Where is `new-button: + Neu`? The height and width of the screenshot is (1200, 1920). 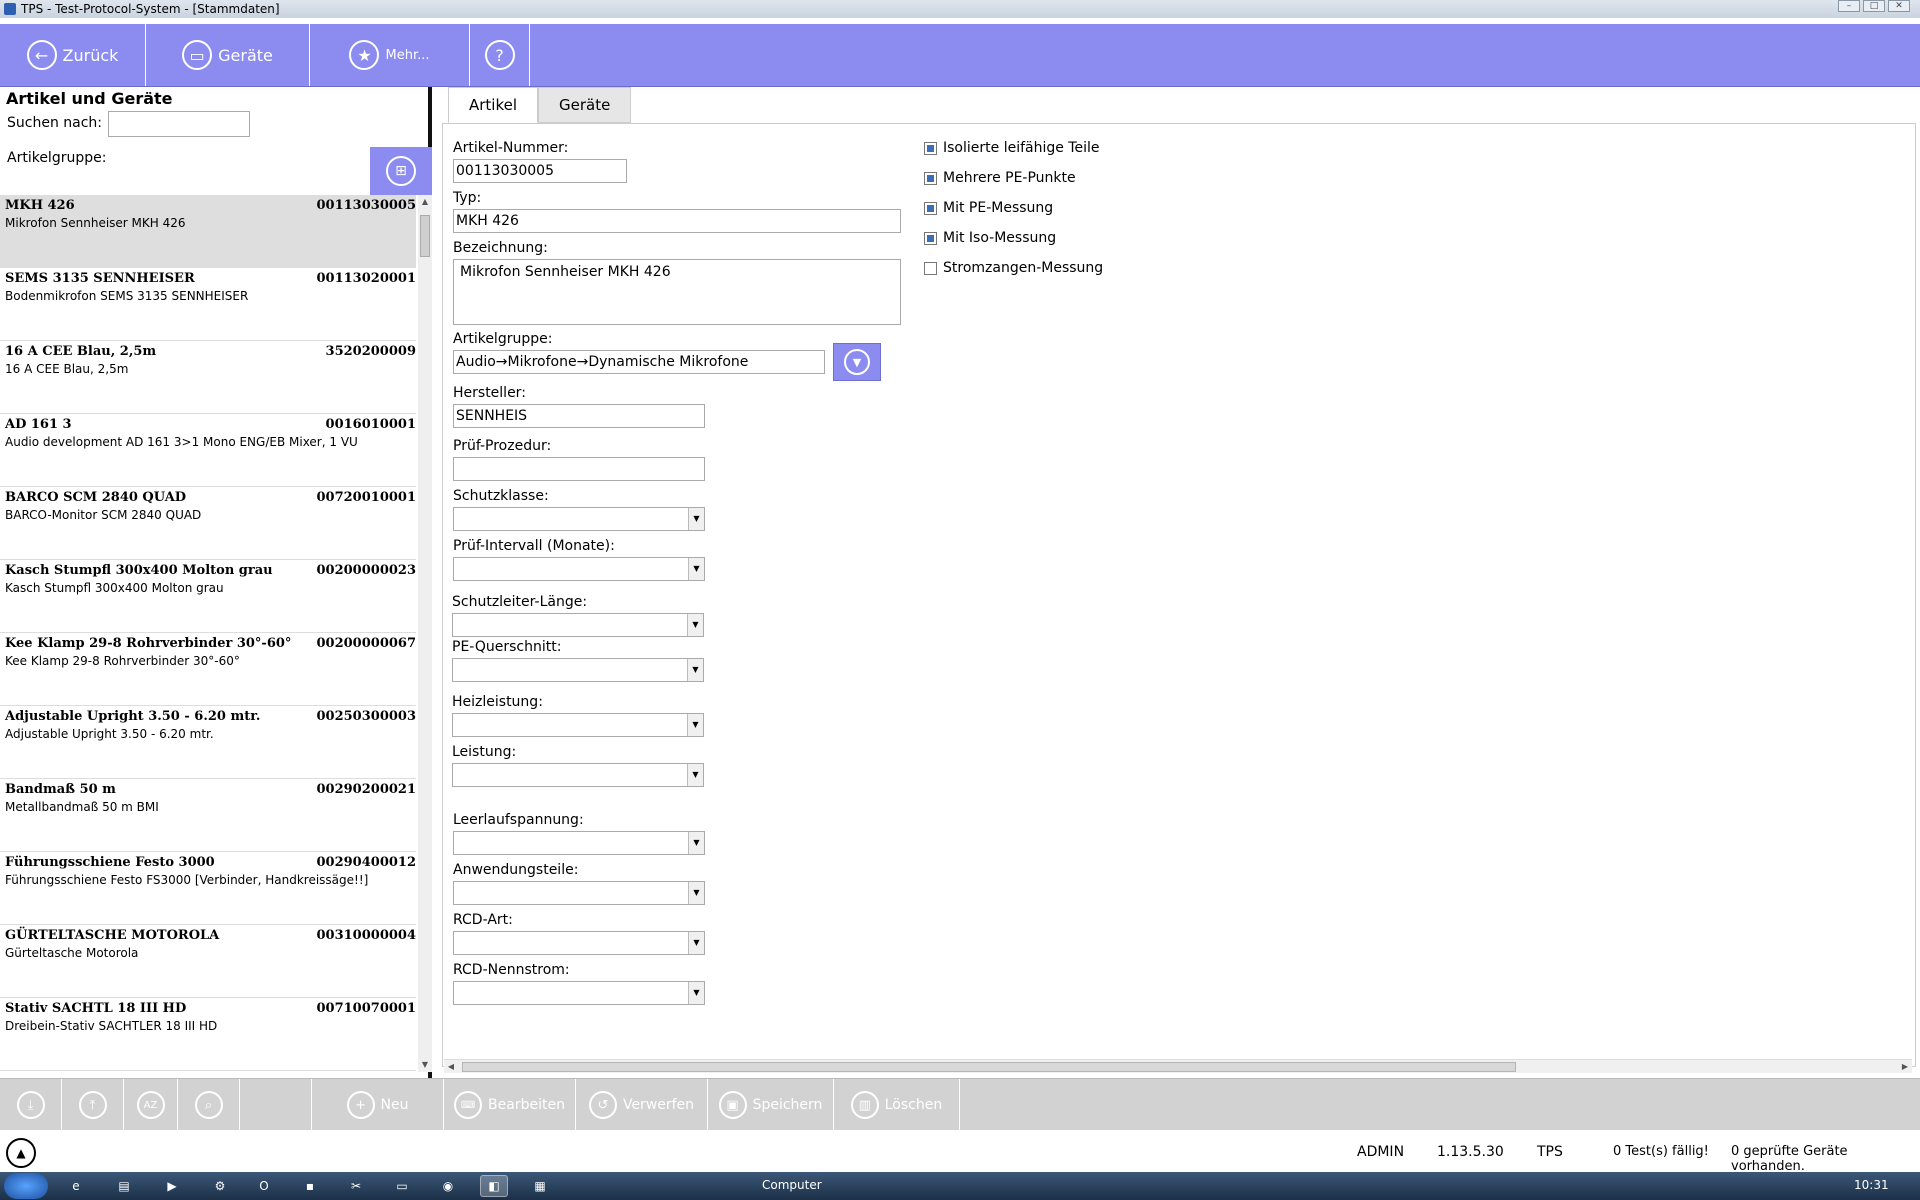
new-button: + Neu is located at coordinates (378, 1105).